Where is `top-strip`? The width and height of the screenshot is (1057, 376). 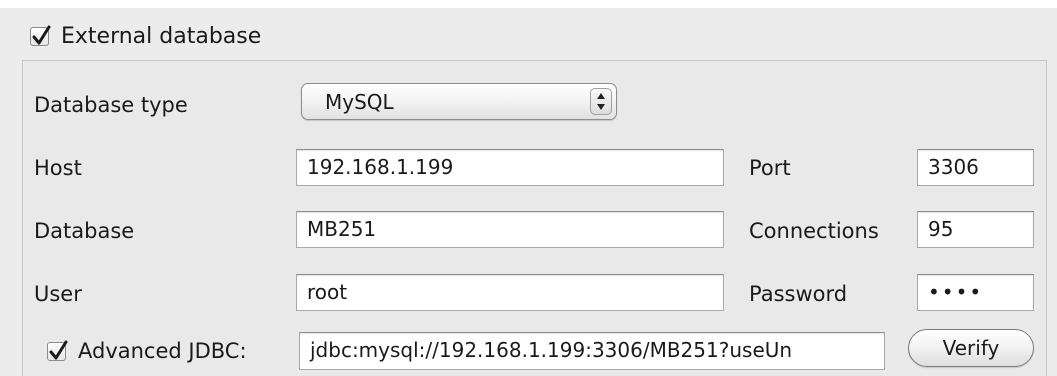 top-strip is located at coordinates (528, 4).